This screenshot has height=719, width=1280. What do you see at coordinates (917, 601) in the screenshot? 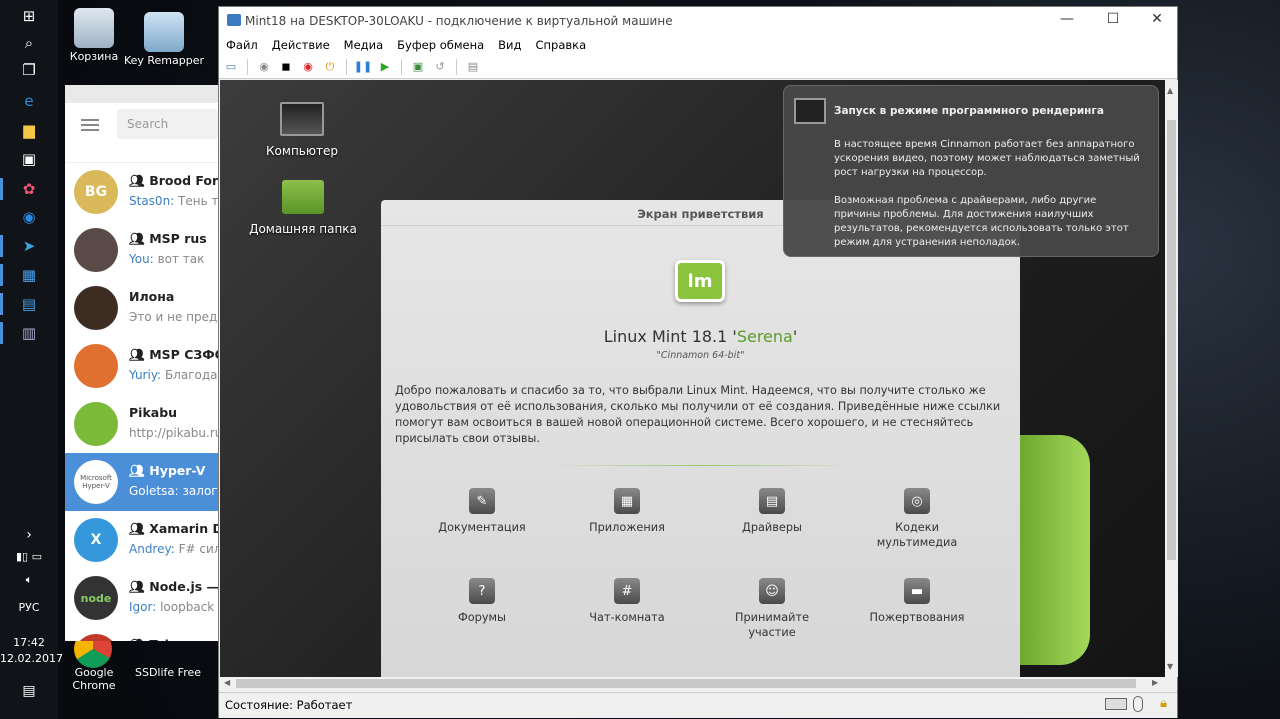
I see `welcome-link-donations: ▬ Пожертвования` at bounding box center [917, 601].